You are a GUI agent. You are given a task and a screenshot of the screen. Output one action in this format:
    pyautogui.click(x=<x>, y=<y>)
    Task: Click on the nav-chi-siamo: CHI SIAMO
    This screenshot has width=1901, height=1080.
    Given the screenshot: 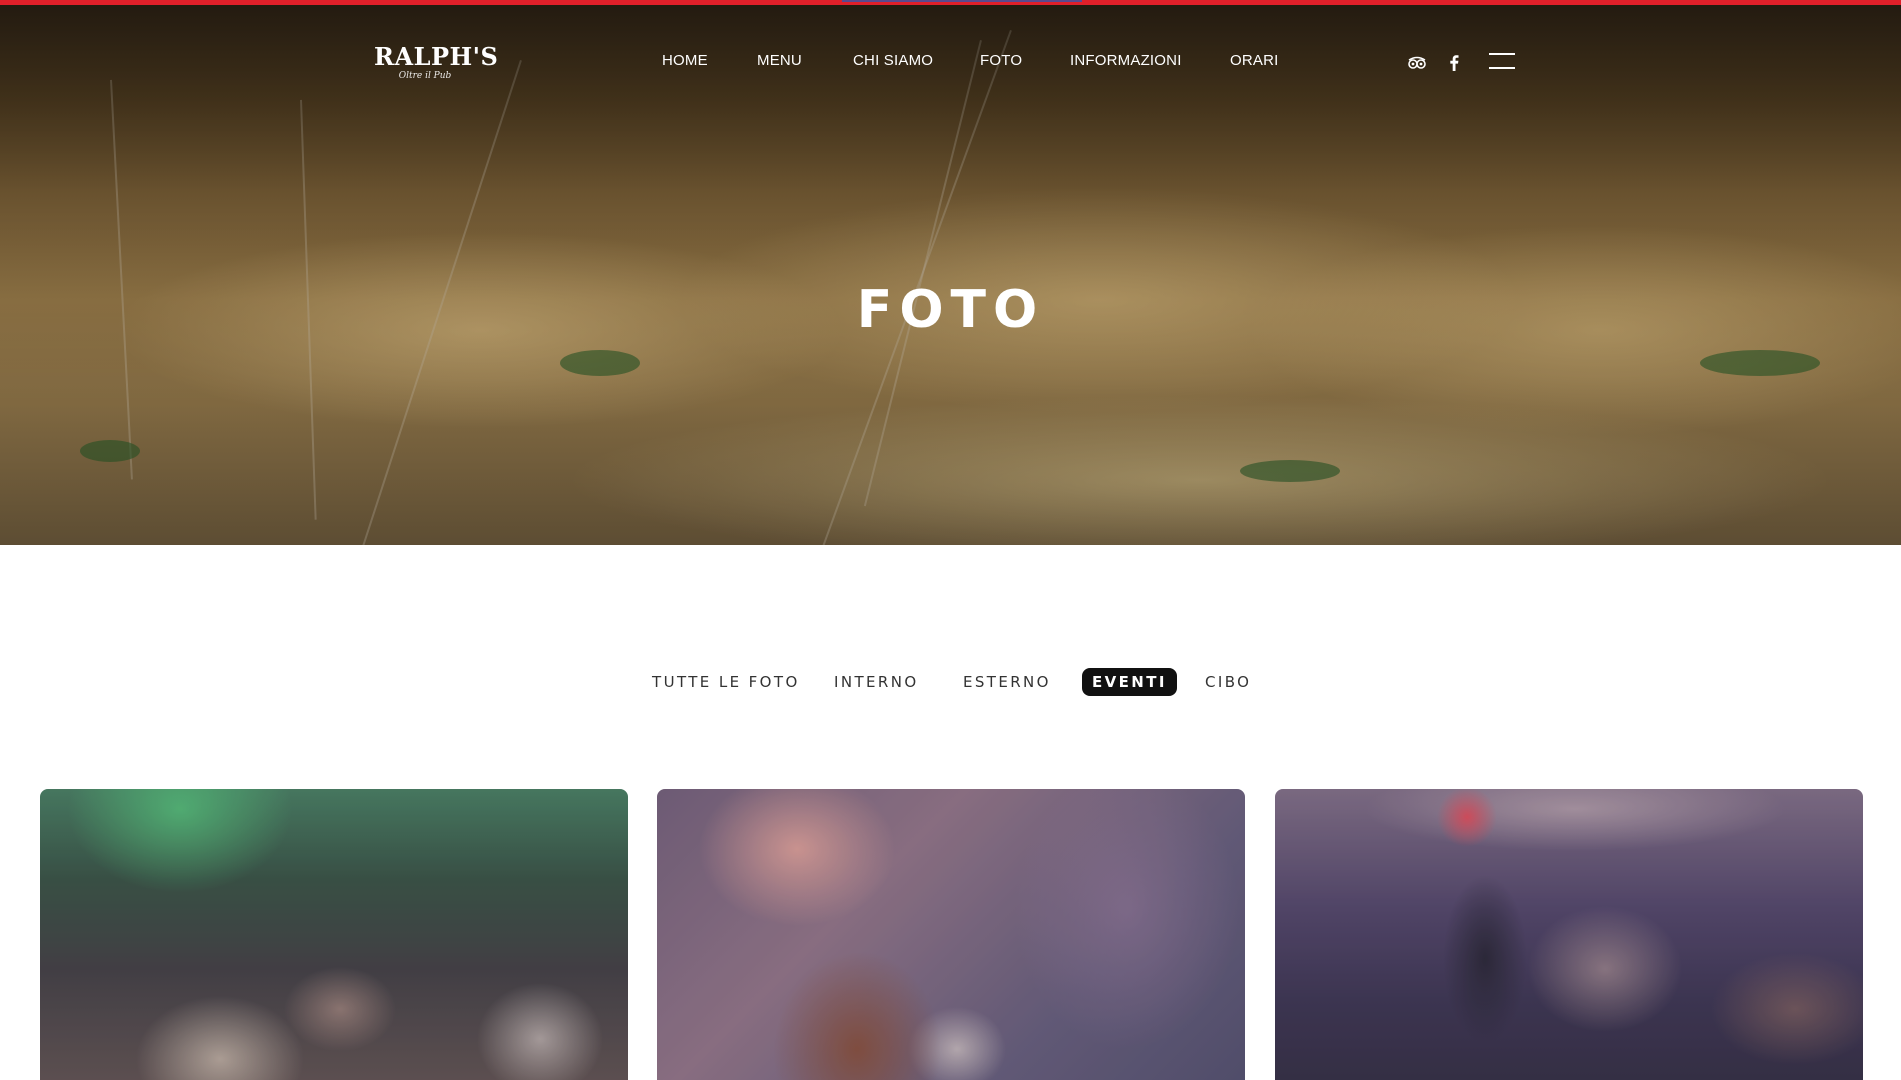 What is the action you would take?
    pyautogui.click(x=893, y=60)
    